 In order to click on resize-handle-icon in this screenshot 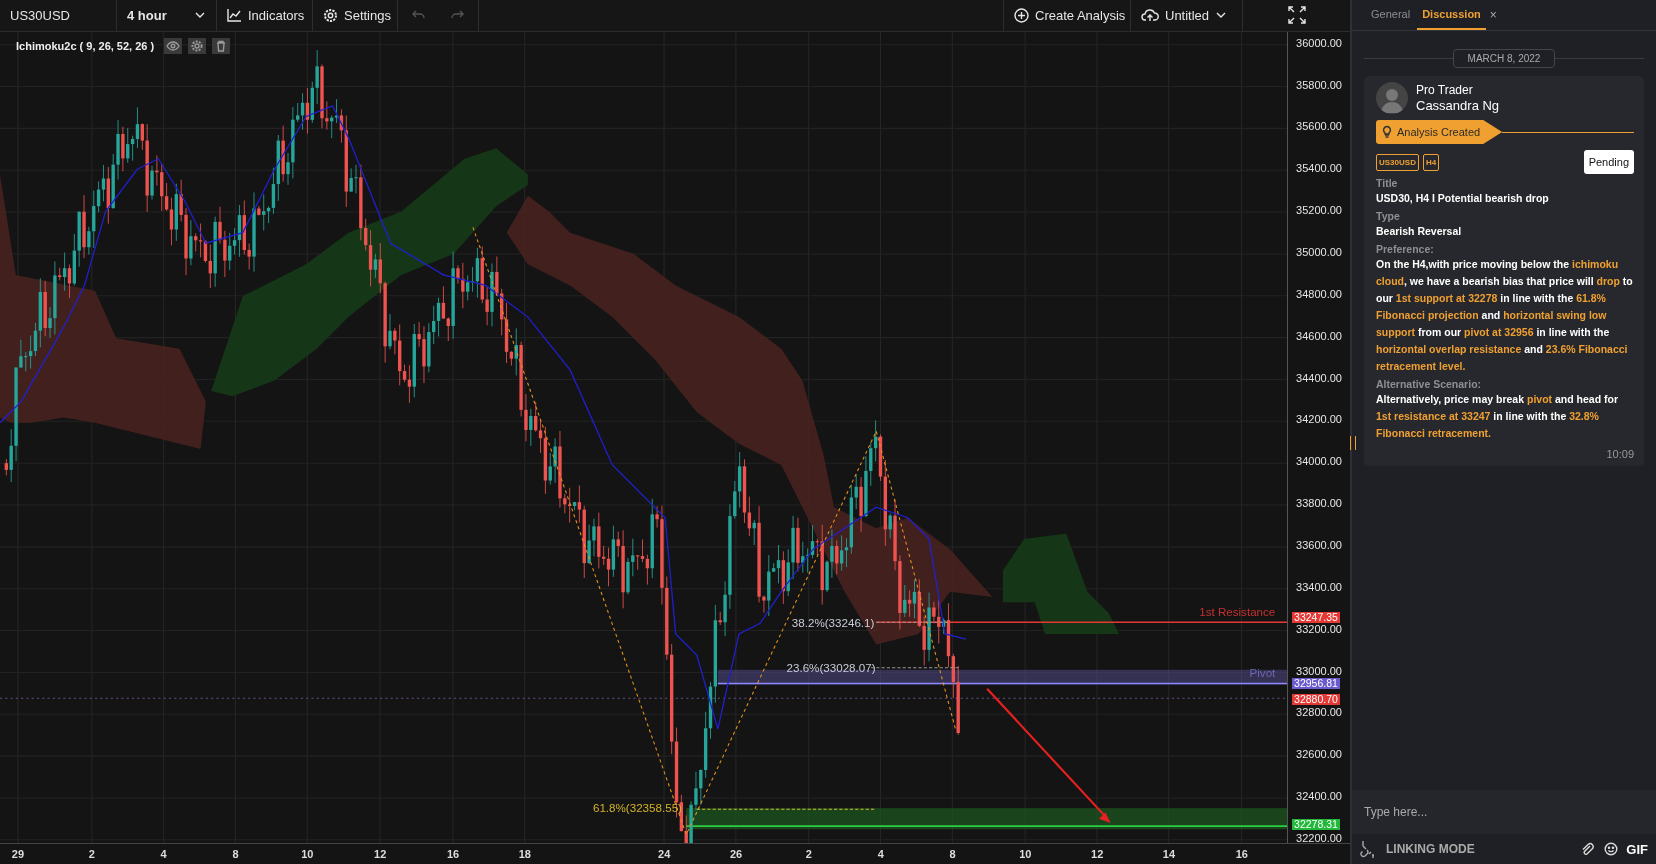, I will do `click(1353, 443)`.